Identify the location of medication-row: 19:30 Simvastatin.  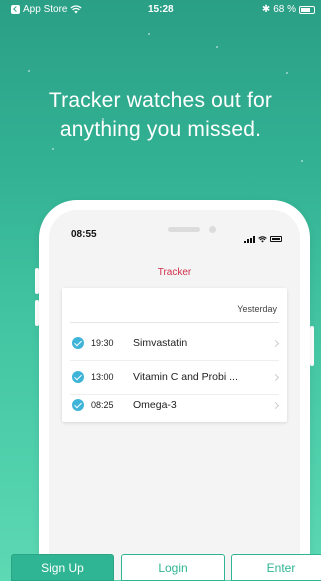
(174, 343).